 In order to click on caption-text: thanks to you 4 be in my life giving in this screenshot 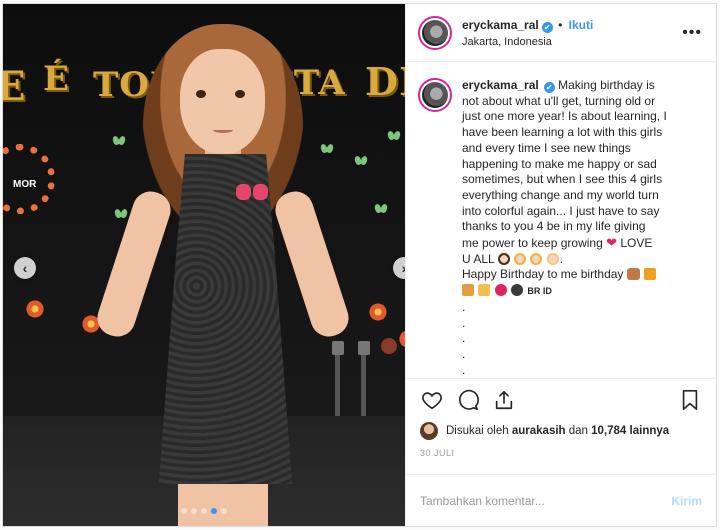, I will do `click(554, 226)`.